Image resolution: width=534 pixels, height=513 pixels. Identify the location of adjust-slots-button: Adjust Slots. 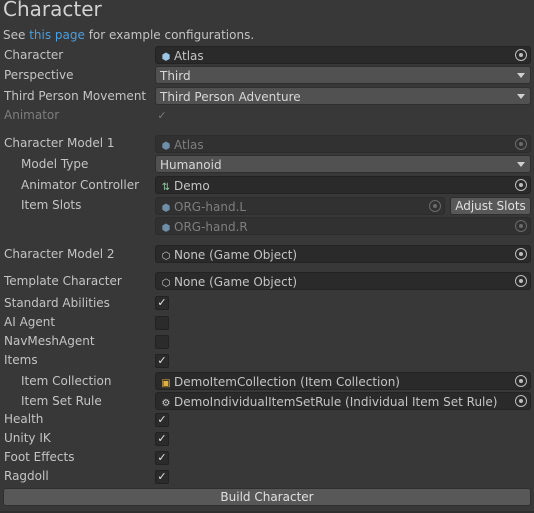
(490, 206).